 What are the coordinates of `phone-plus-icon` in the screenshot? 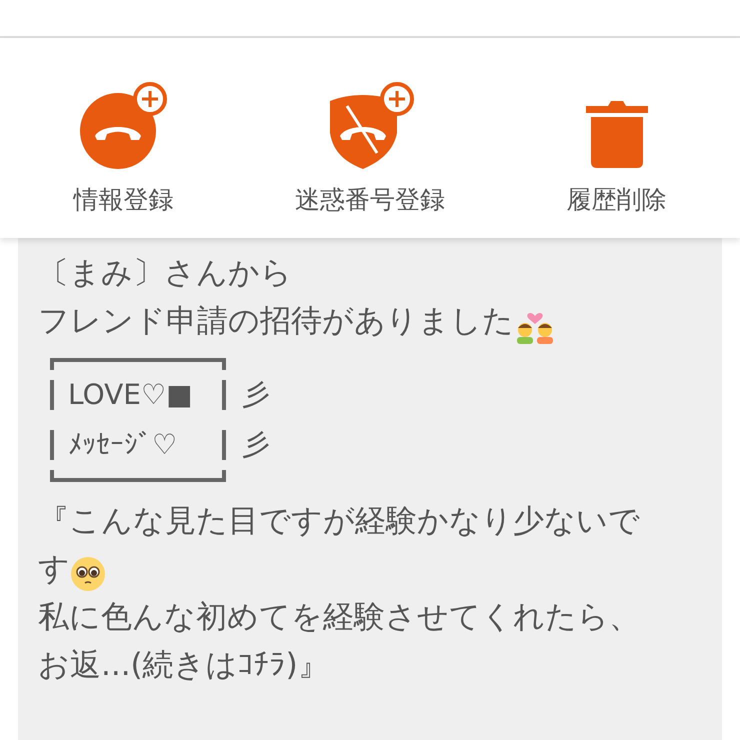 It's located at (123, 125).